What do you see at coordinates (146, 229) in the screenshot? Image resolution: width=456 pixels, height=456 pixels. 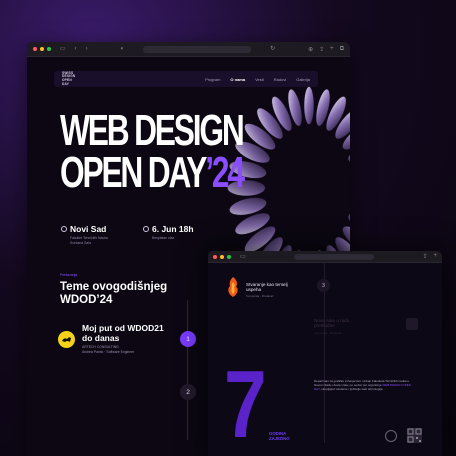 I see `calendar-icon` at bounding box center [146, 229].